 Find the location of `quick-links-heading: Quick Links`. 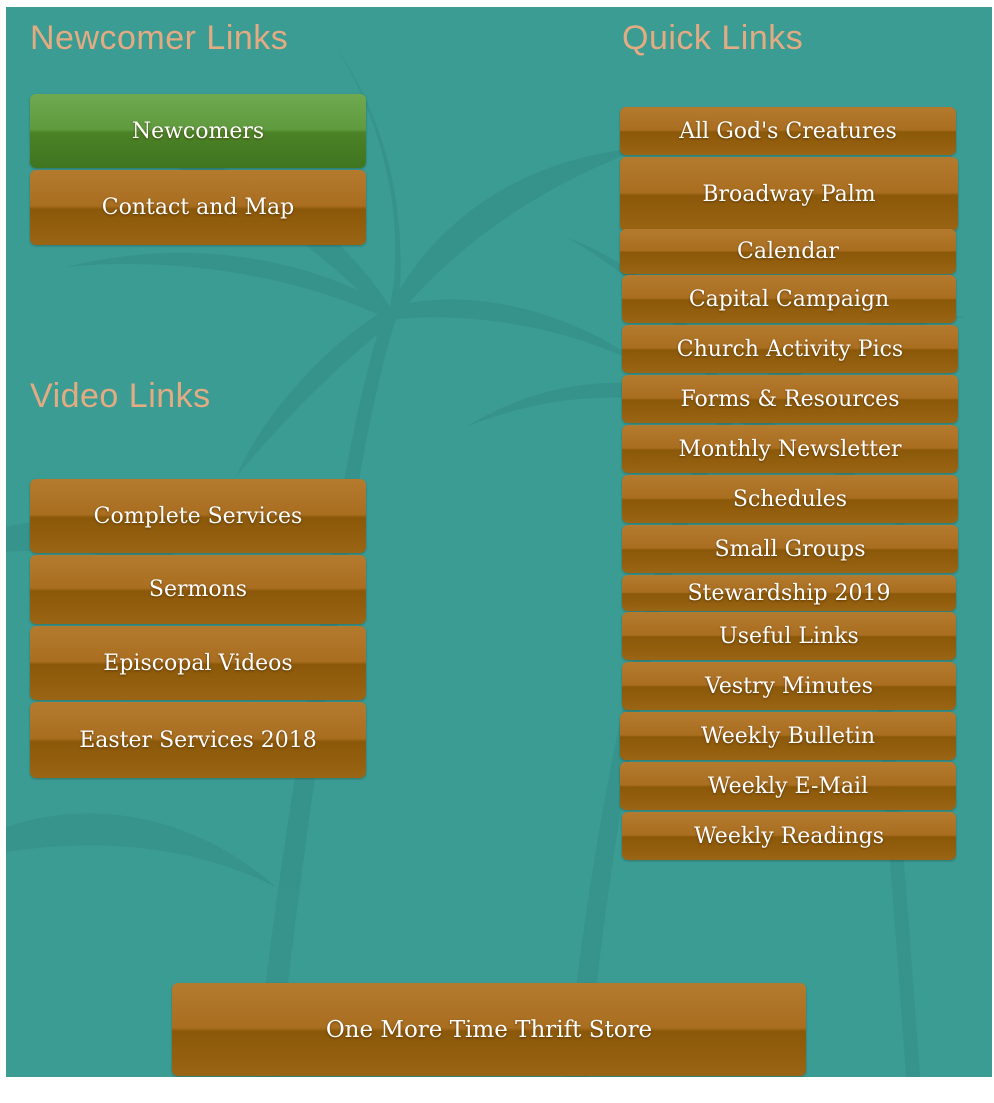

quick-links-heading: Quick Links is located at coordinates (713, 38).